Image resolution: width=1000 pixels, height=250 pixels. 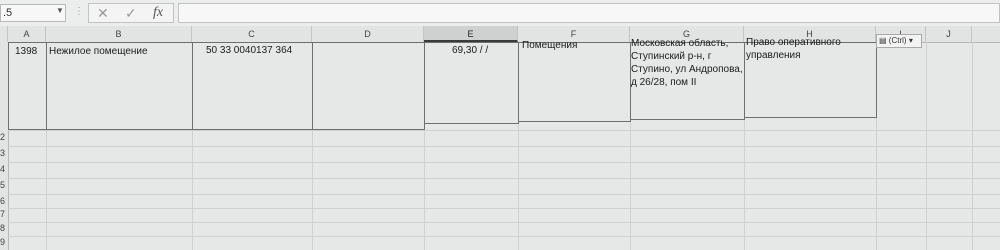 What do you see at coordinates (119, 34) in the screenshot?
I see `column-header-b: B` at bounding box center [119, 34].